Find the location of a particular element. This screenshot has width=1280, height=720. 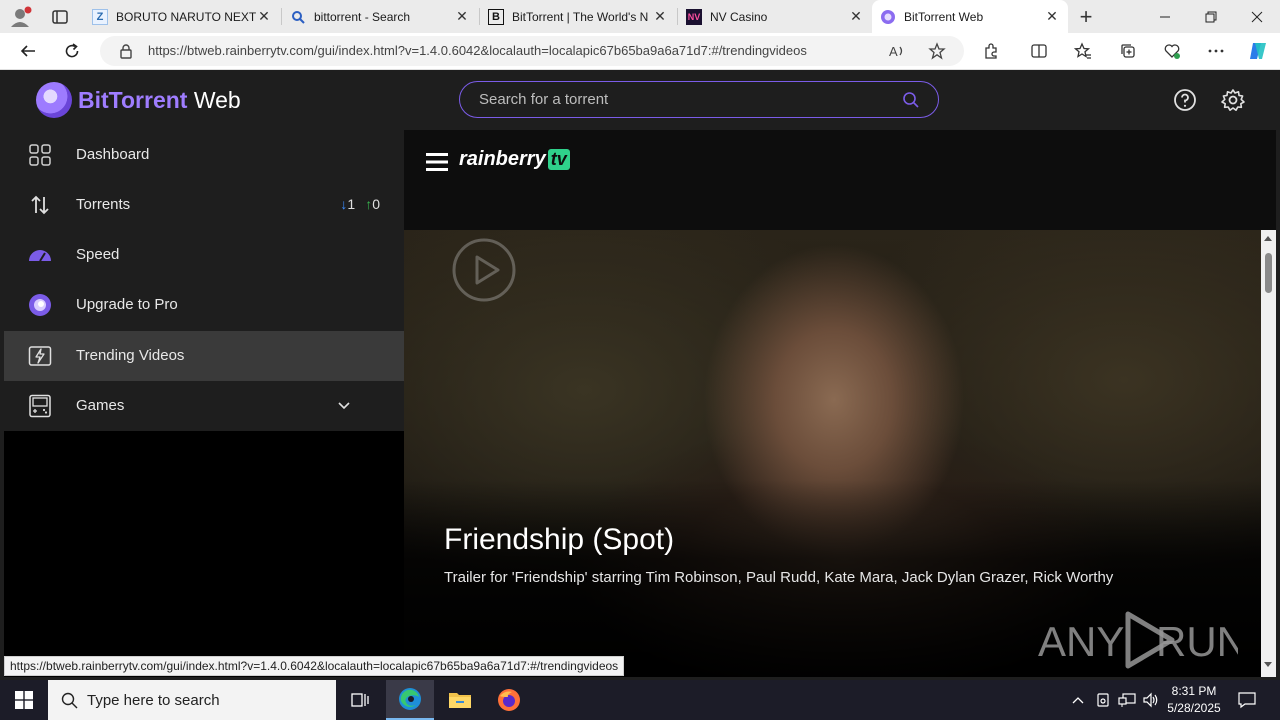

svg-text: A is located at coordinates (893, 51).